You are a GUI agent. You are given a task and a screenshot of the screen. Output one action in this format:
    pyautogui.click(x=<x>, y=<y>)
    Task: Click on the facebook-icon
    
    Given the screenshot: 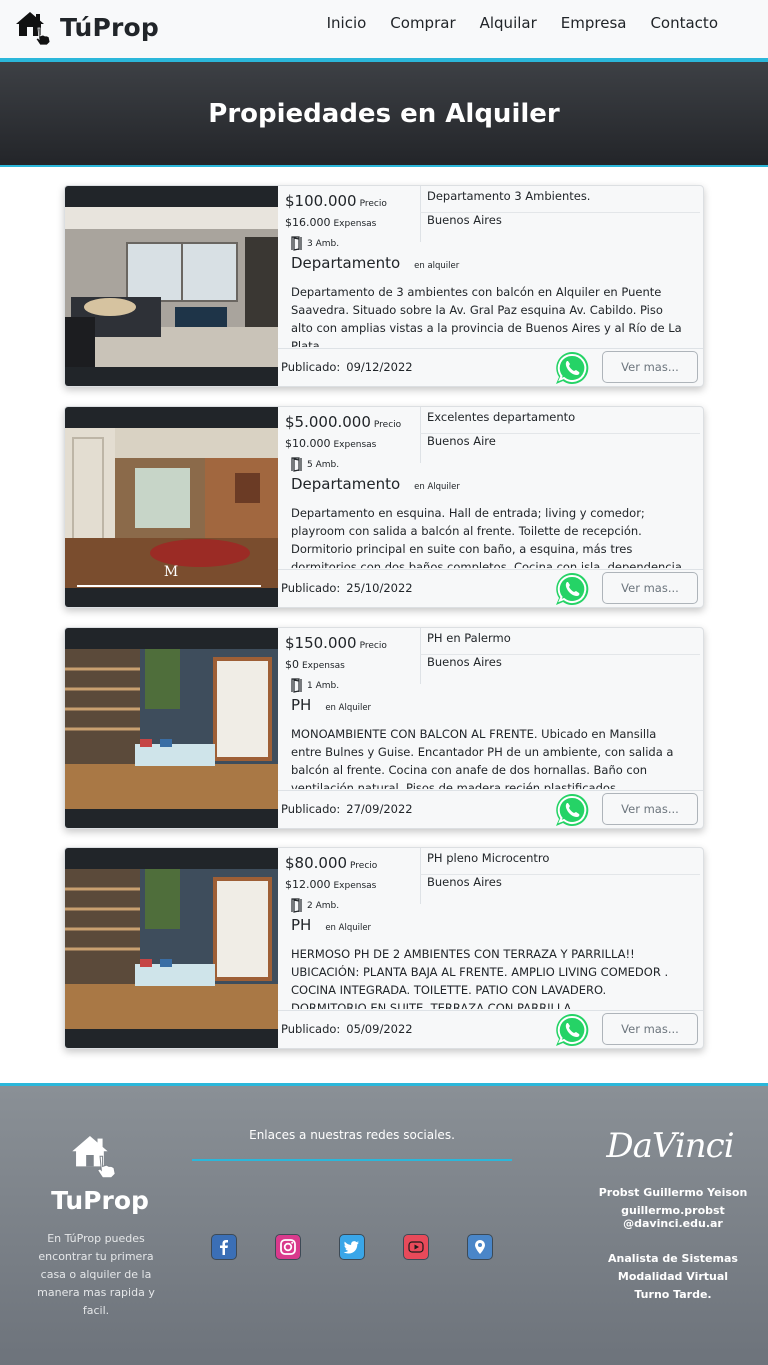 What is the action you would take?
    pyautogui.click(x=224, y=1247)
    